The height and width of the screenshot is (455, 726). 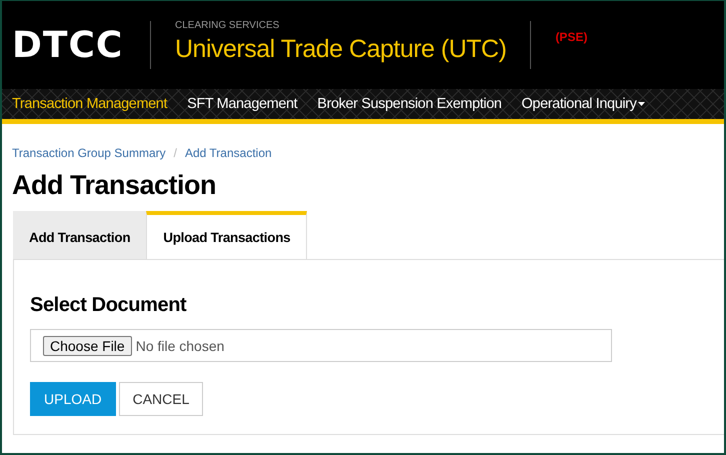 What do you see at coordinates (571, 37) in the screenshot?
I see `environment-label: (PSE)` at bounding box center [571, 37].